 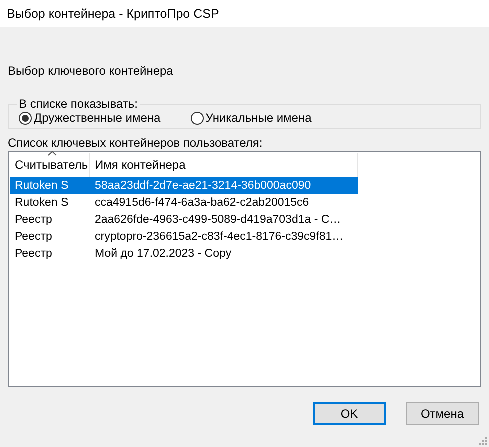 What do you see at coordinates (349, 413) in the screenshot?
I see `dialog-button: OK` at bounding box center [349, 413].